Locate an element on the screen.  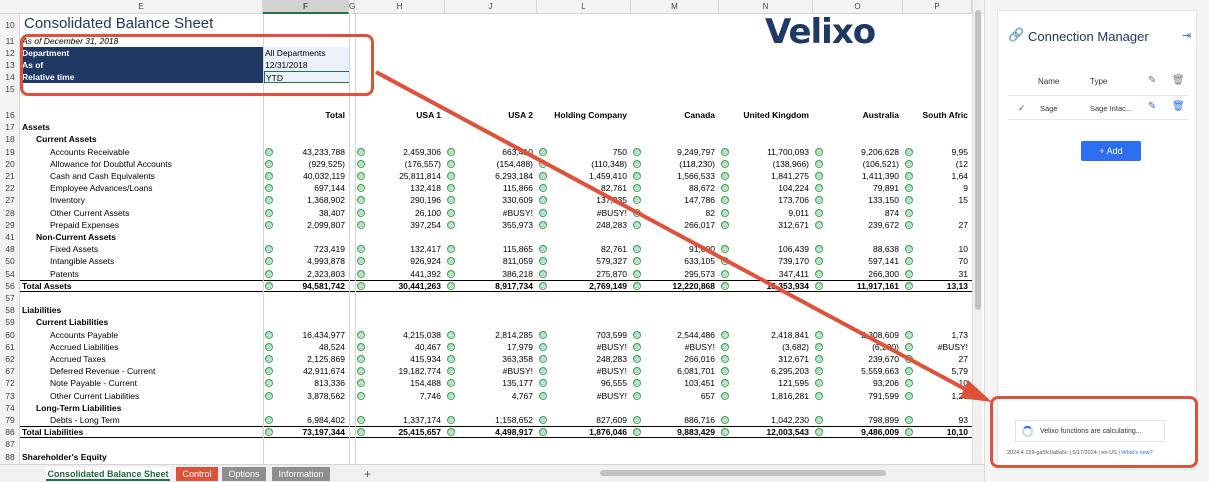
row-number: 27 is located at coordinates (10, 200).